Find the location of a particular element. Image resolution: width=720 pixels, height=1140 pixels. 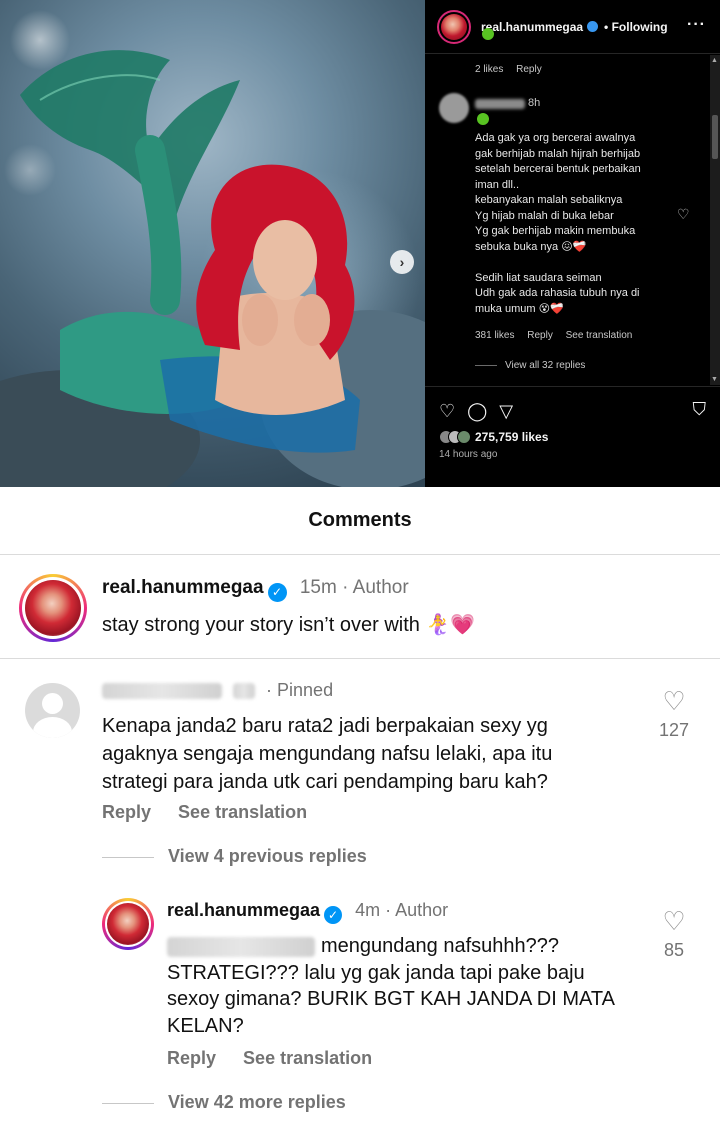

comment-header: · Pinned is located at coordinates (217, 690).